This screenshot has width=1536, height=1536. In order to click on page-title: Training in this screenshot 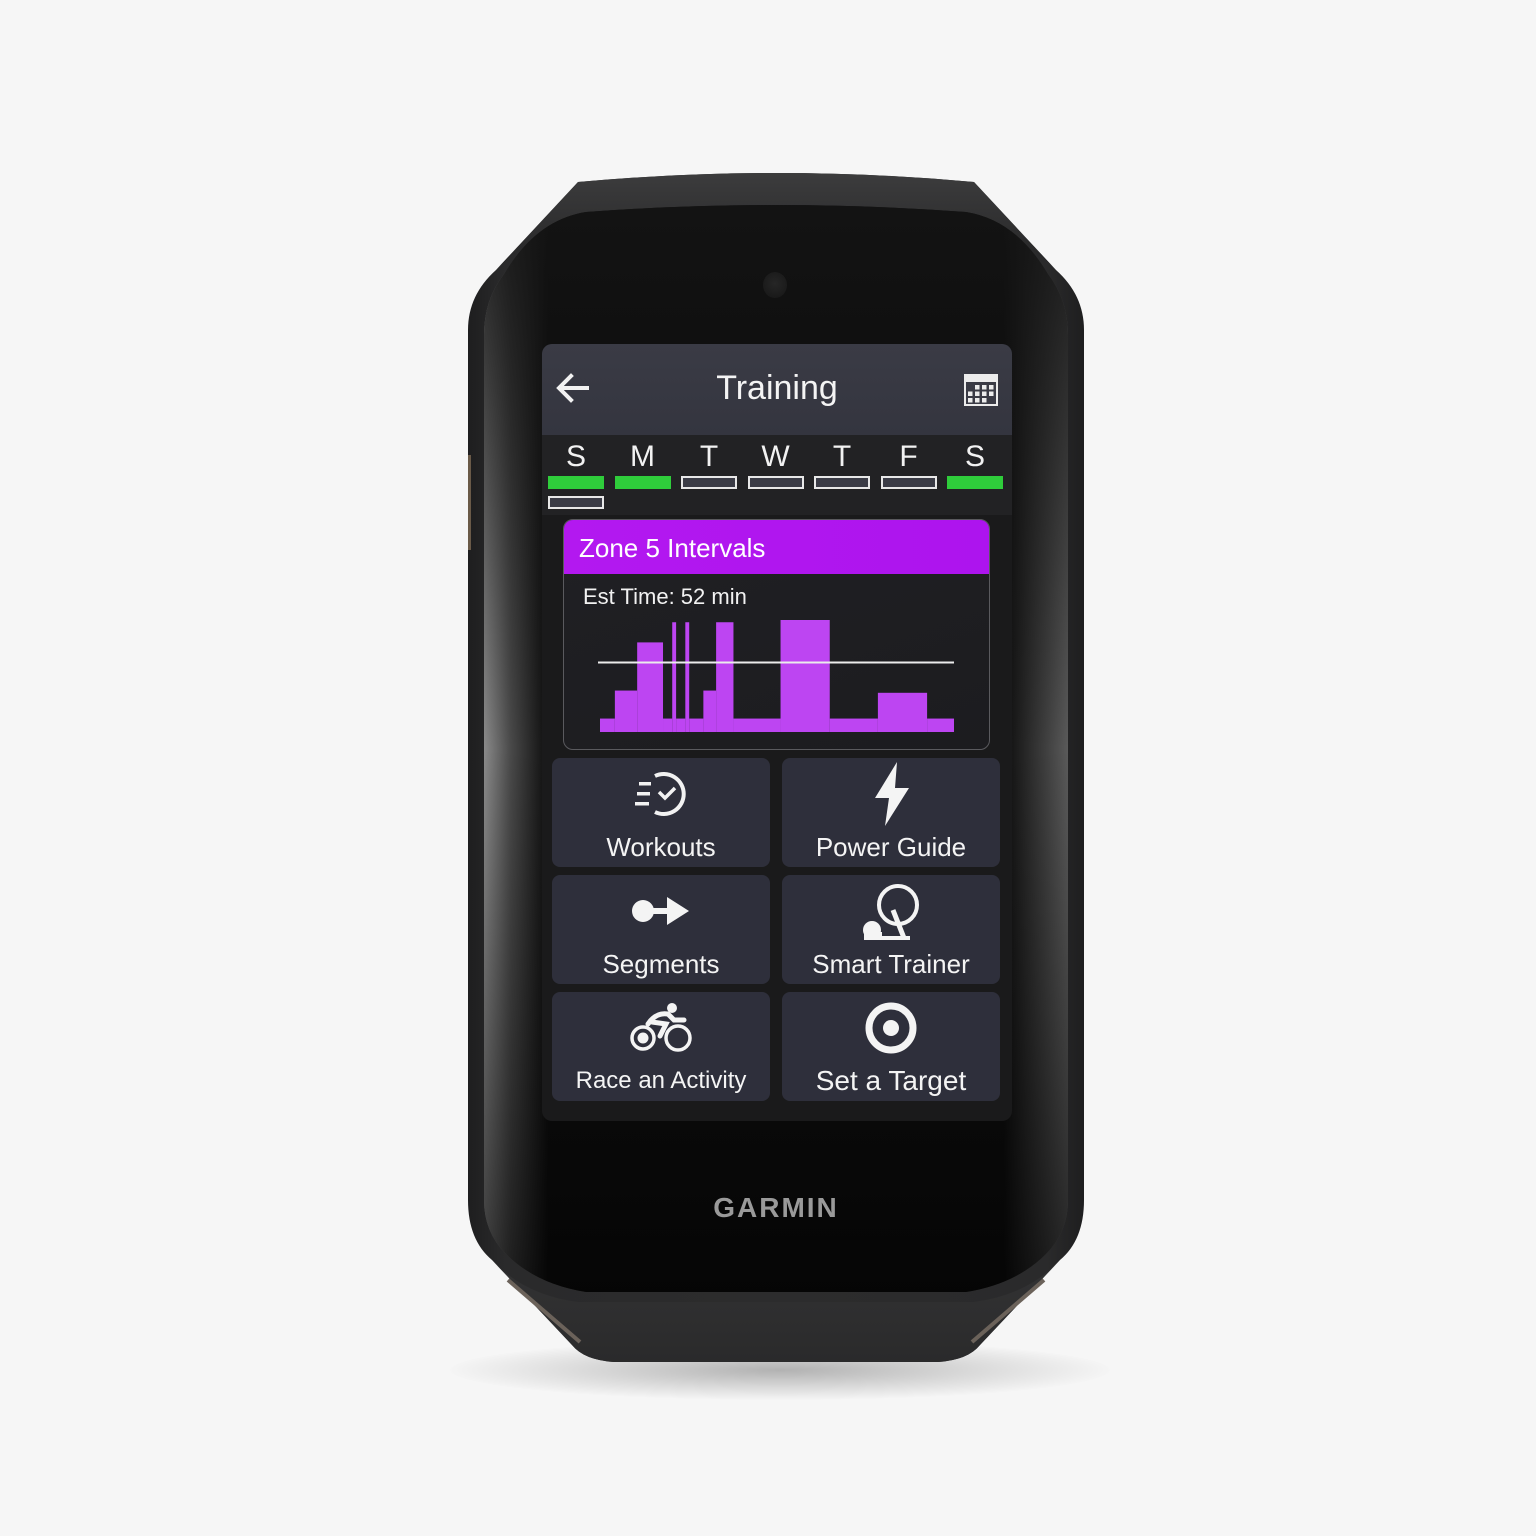, I will do `click(777, 388)`.